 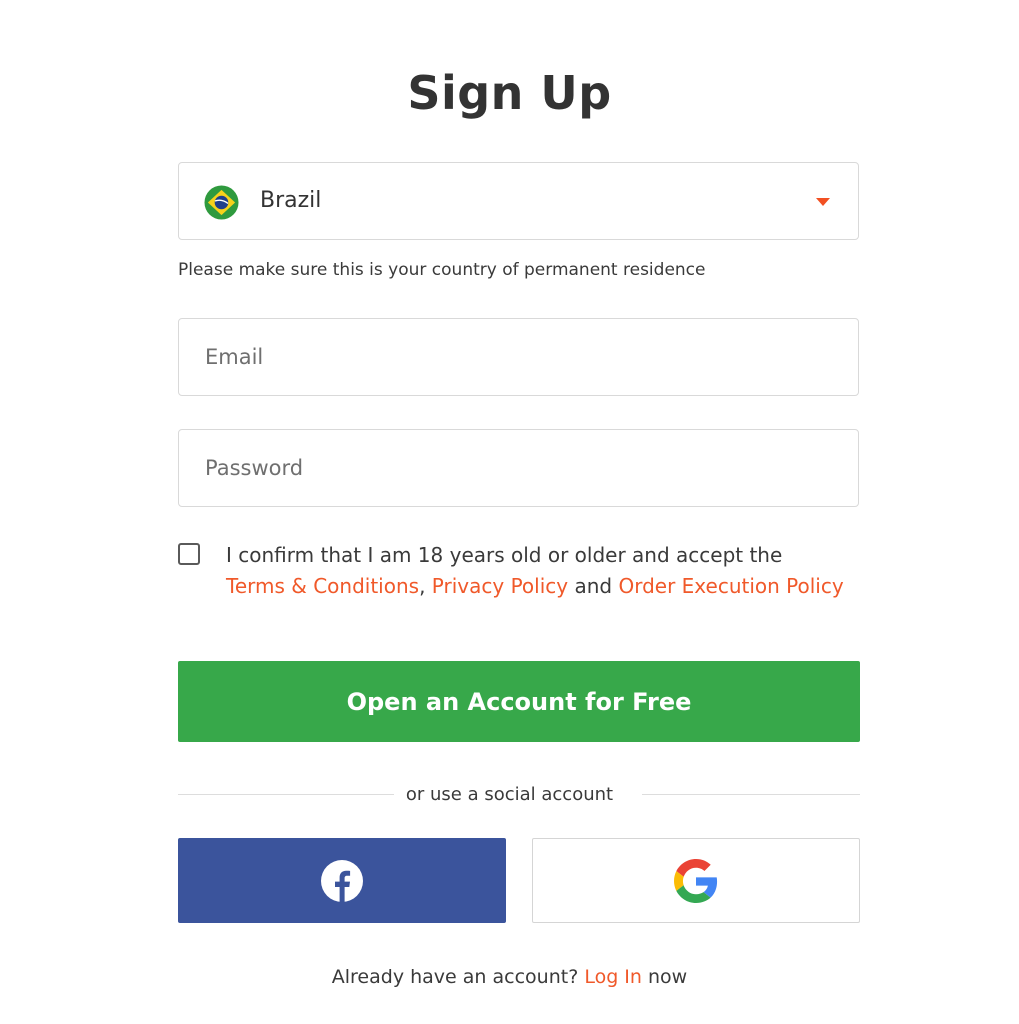 I want to click on caret-down-icon, so click(x=823, y=202).